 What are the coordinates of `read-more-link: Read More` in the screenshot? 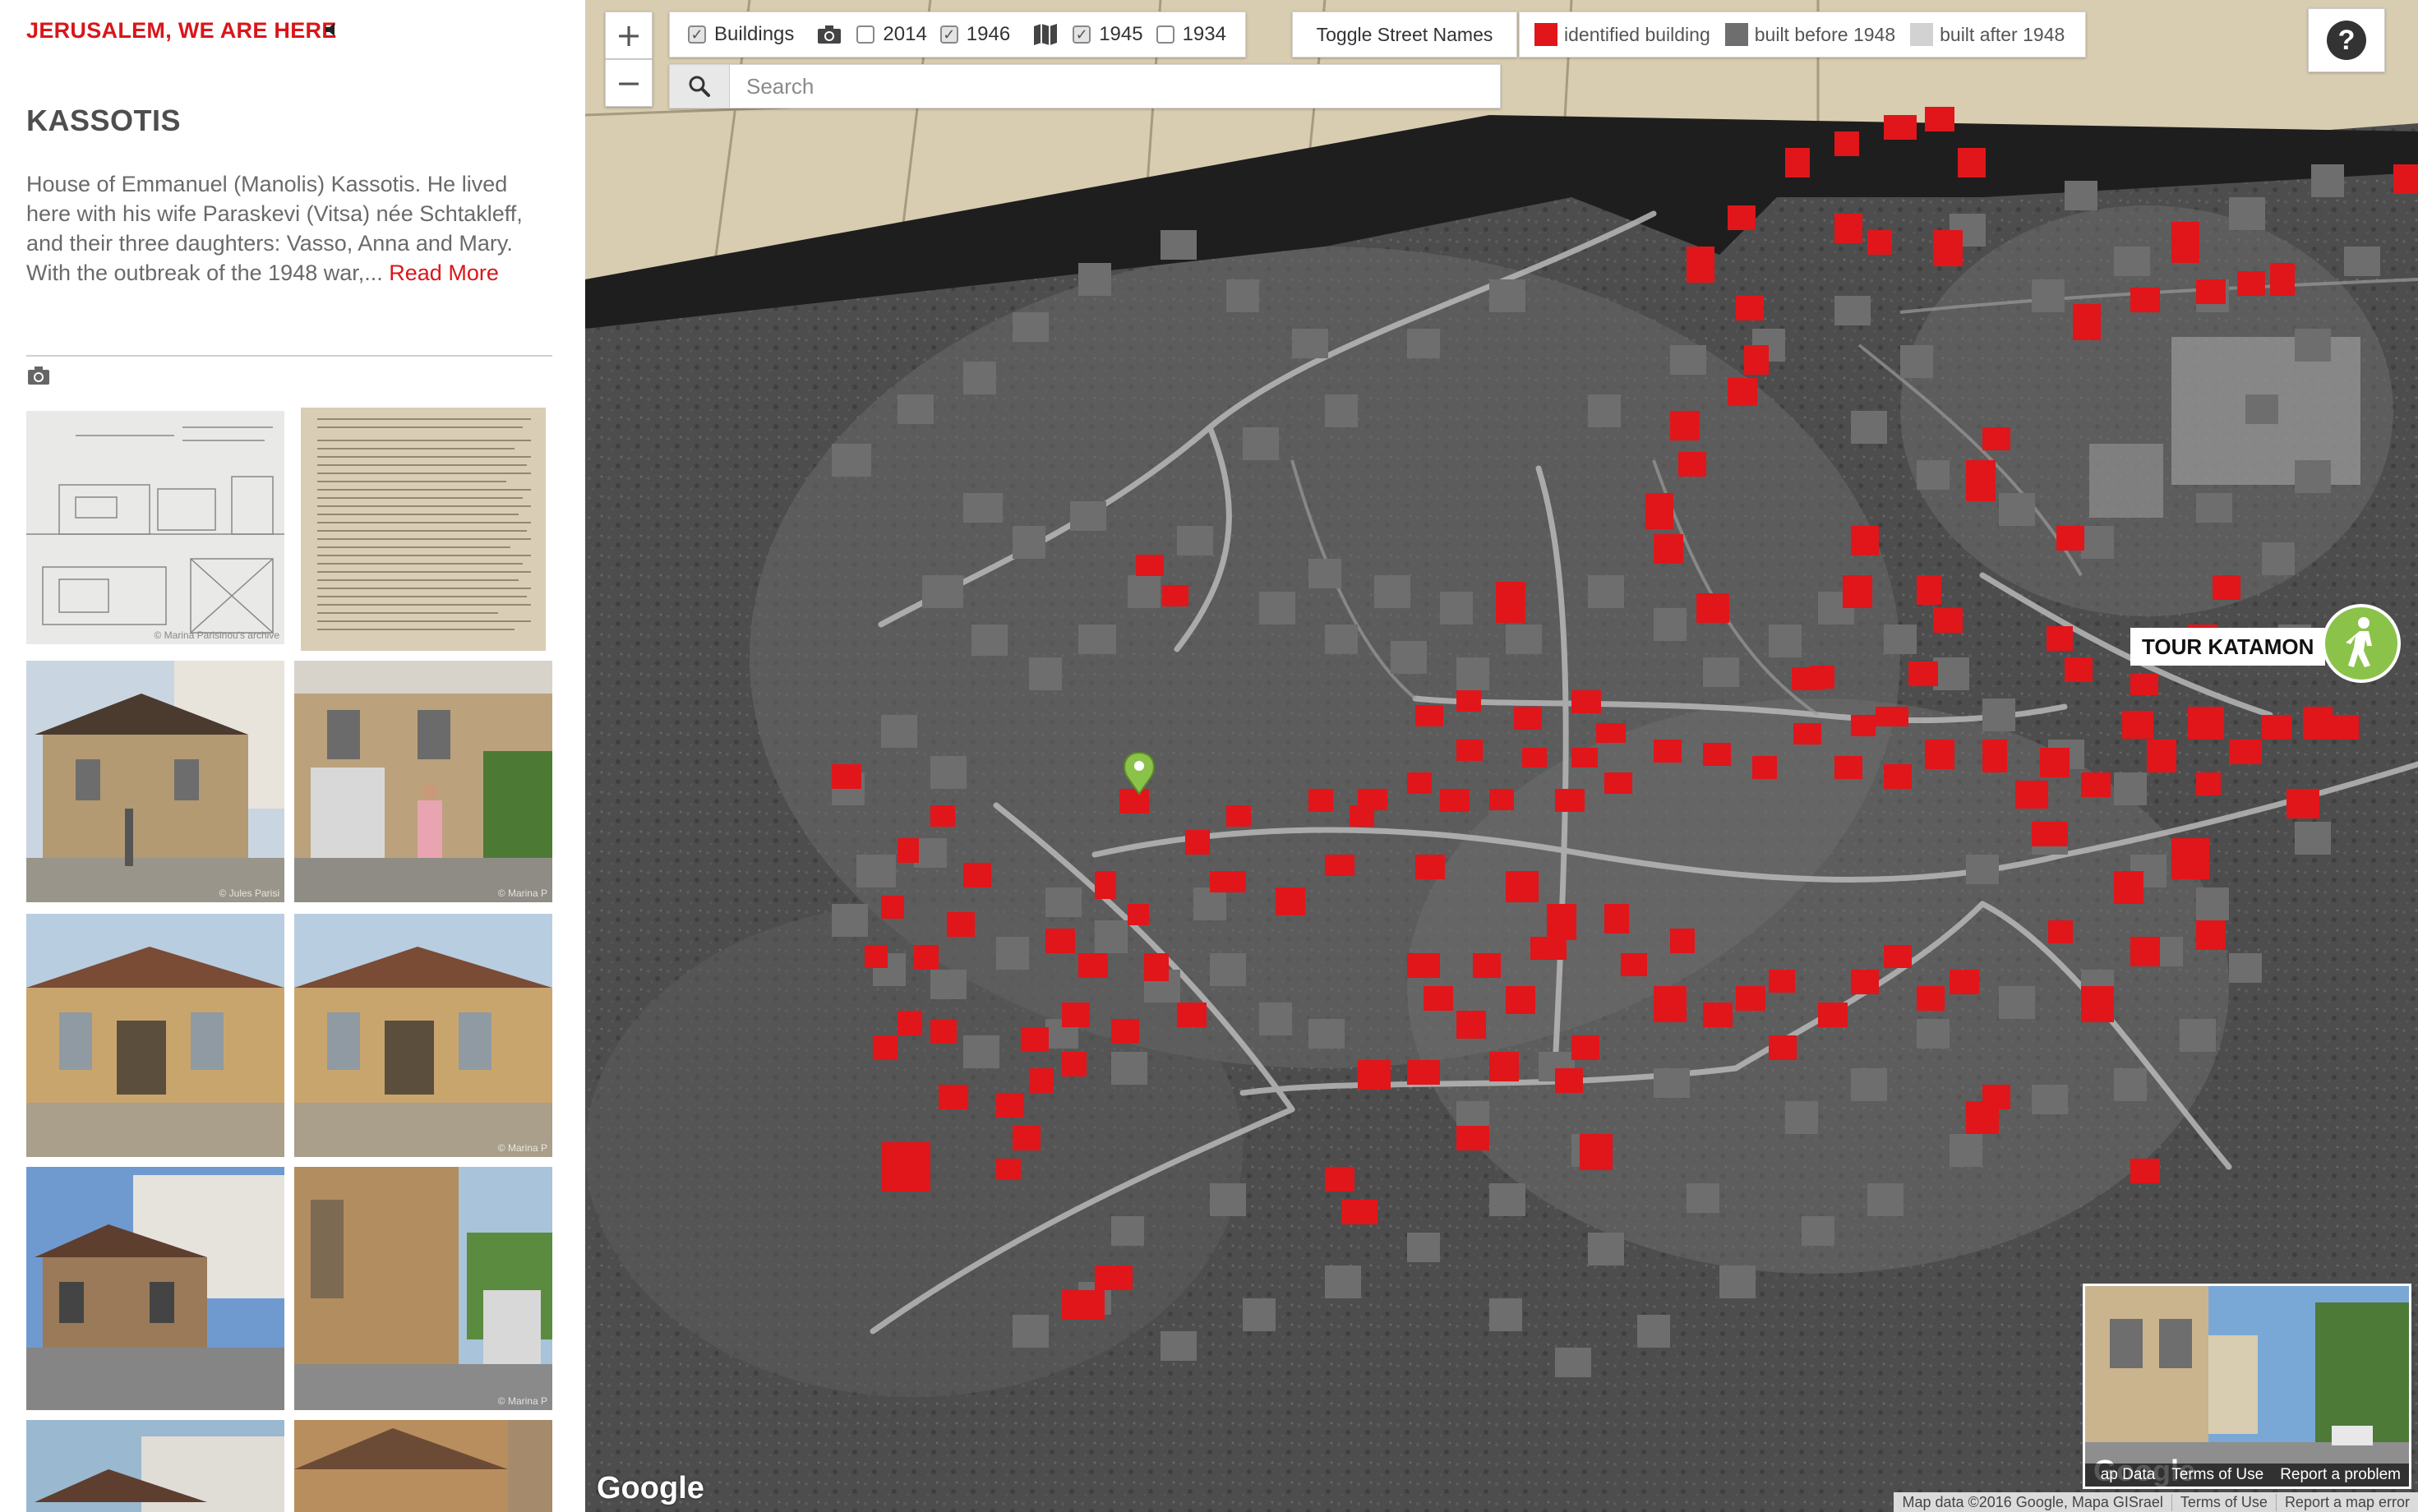 It's located at (444, 272).